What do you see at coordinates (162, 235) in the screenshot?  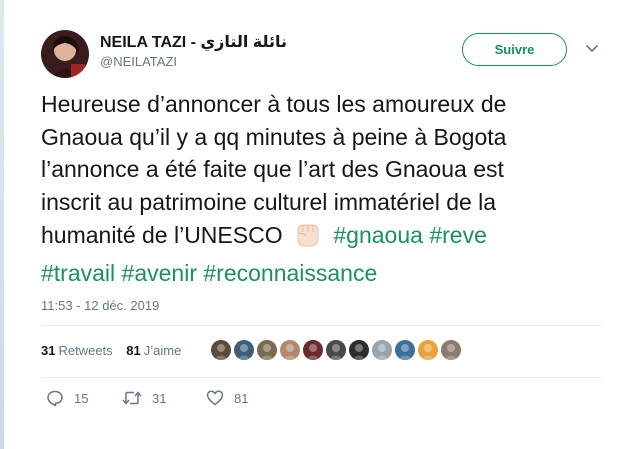 I see `tweet-line-5-text: humanité de l’UNESCO` at bounding box center [162, 235].